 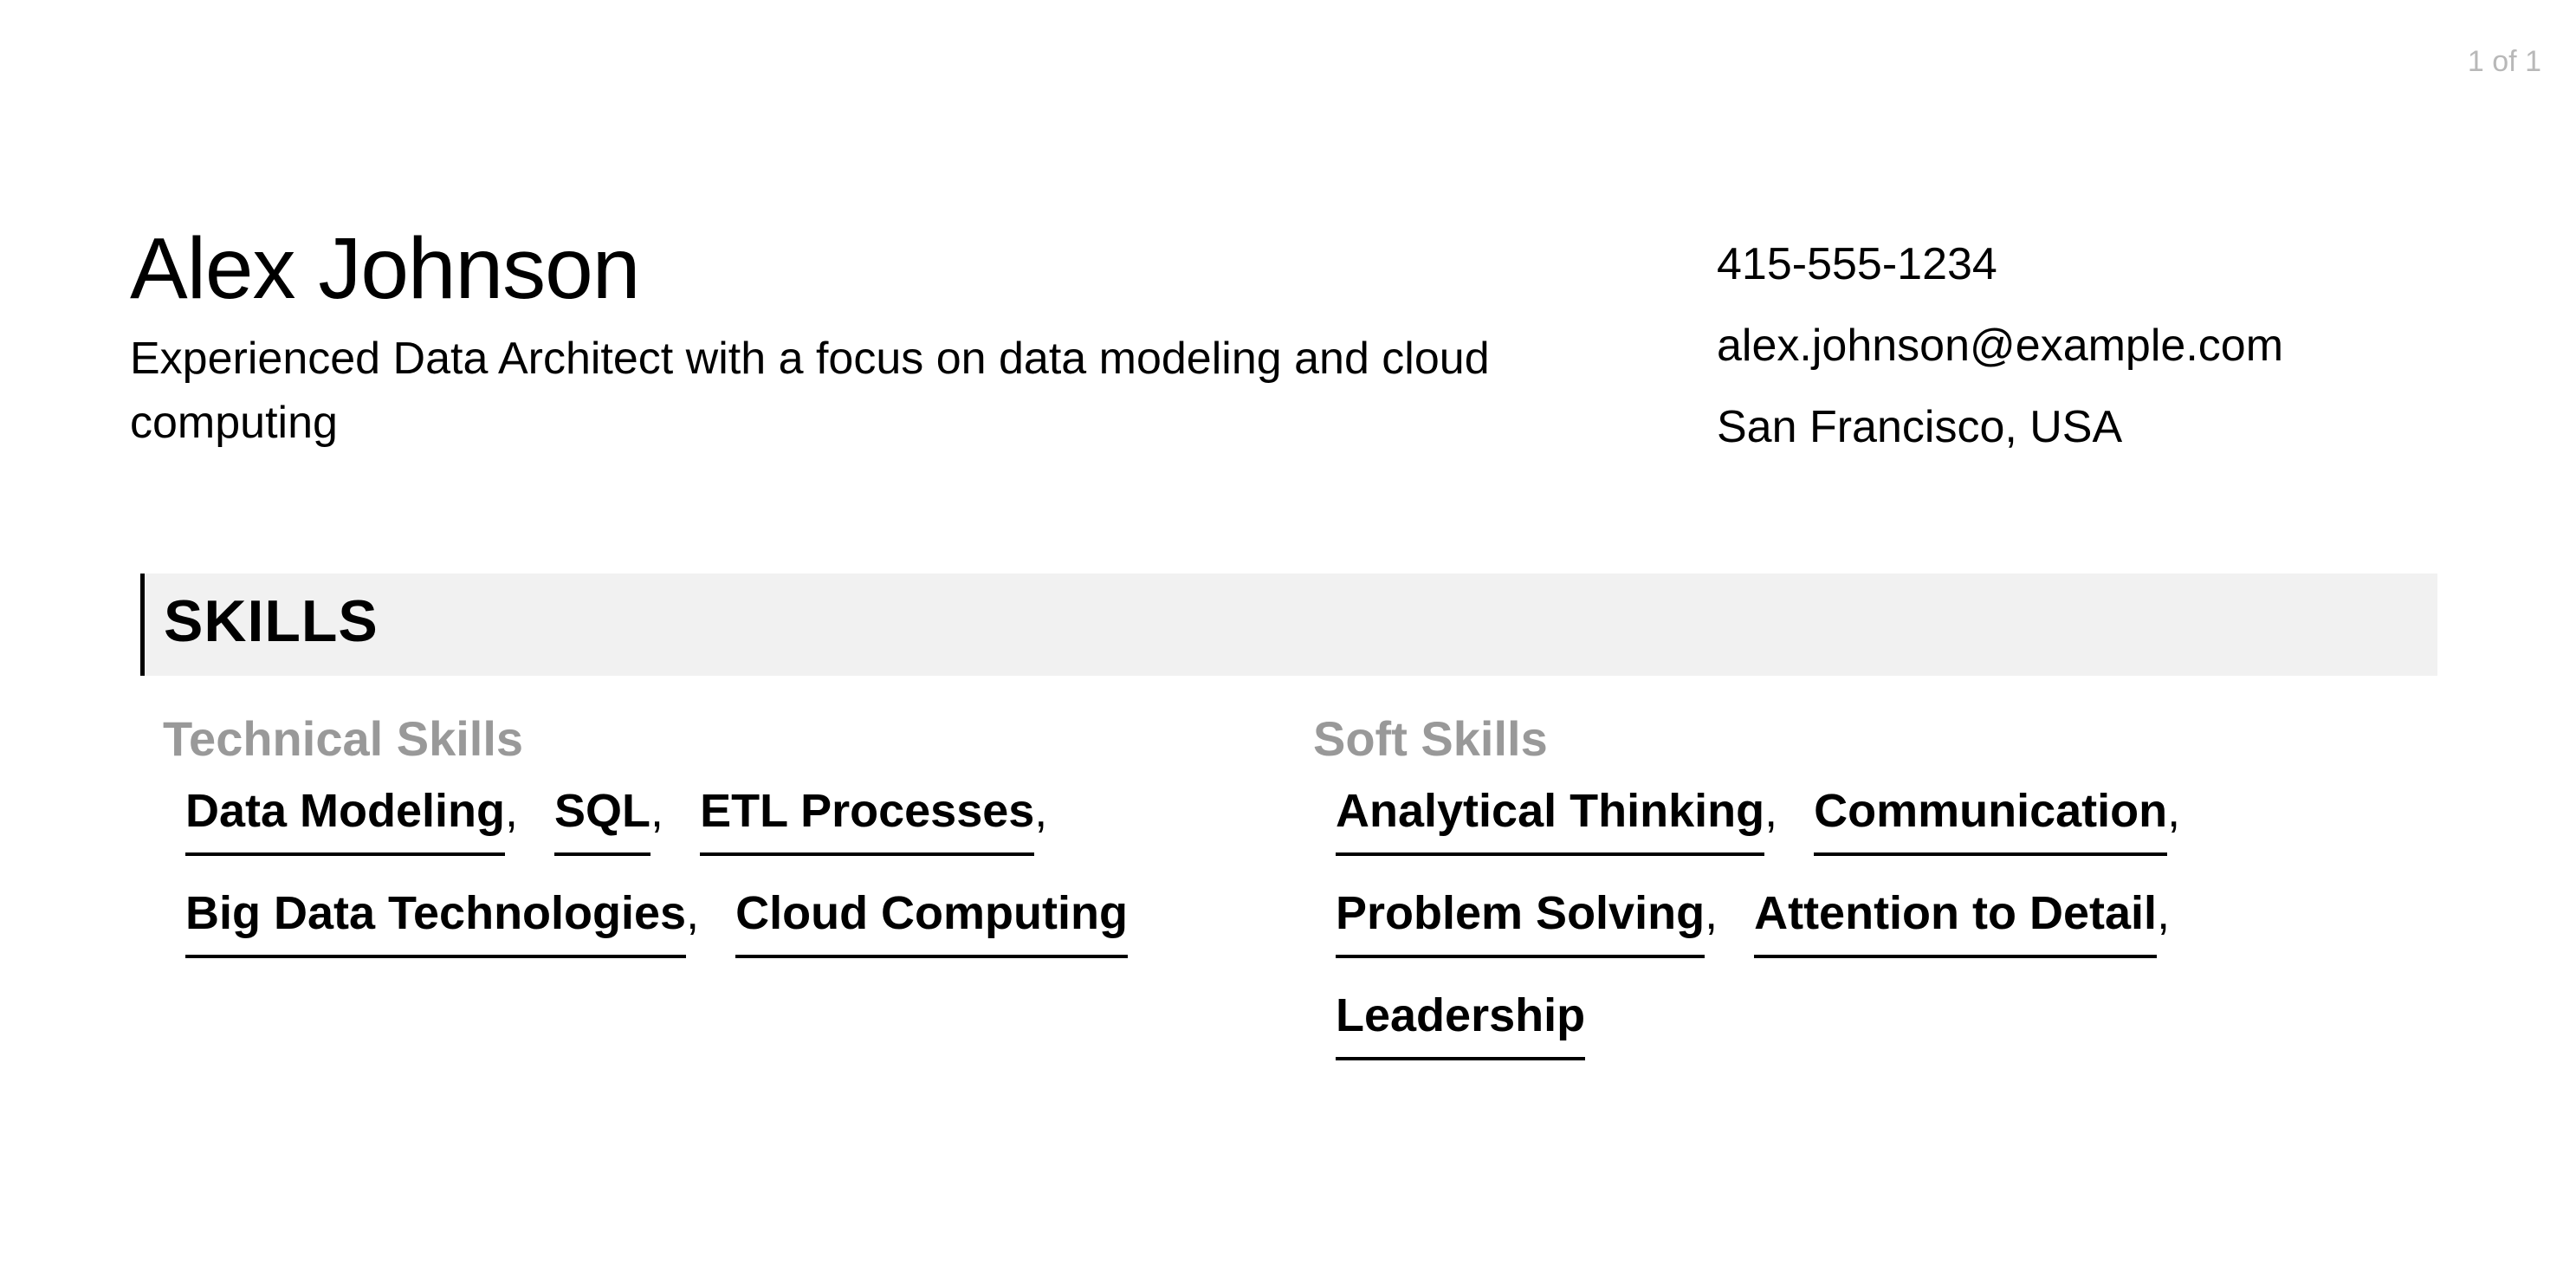 I want to click on skill-tag: Problem Solving,, so click(x=1527, y=922).